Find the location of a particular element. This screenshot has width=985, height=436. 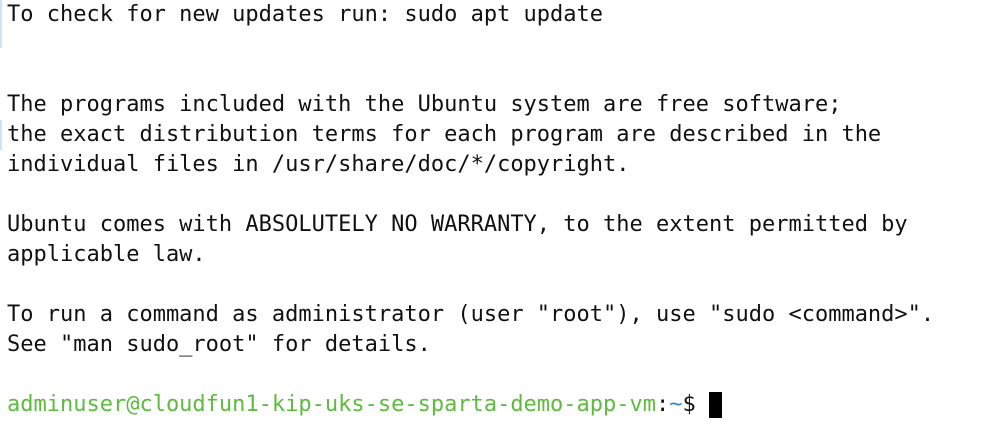

prompt-path: ~ is located at coordinates (676, 404).